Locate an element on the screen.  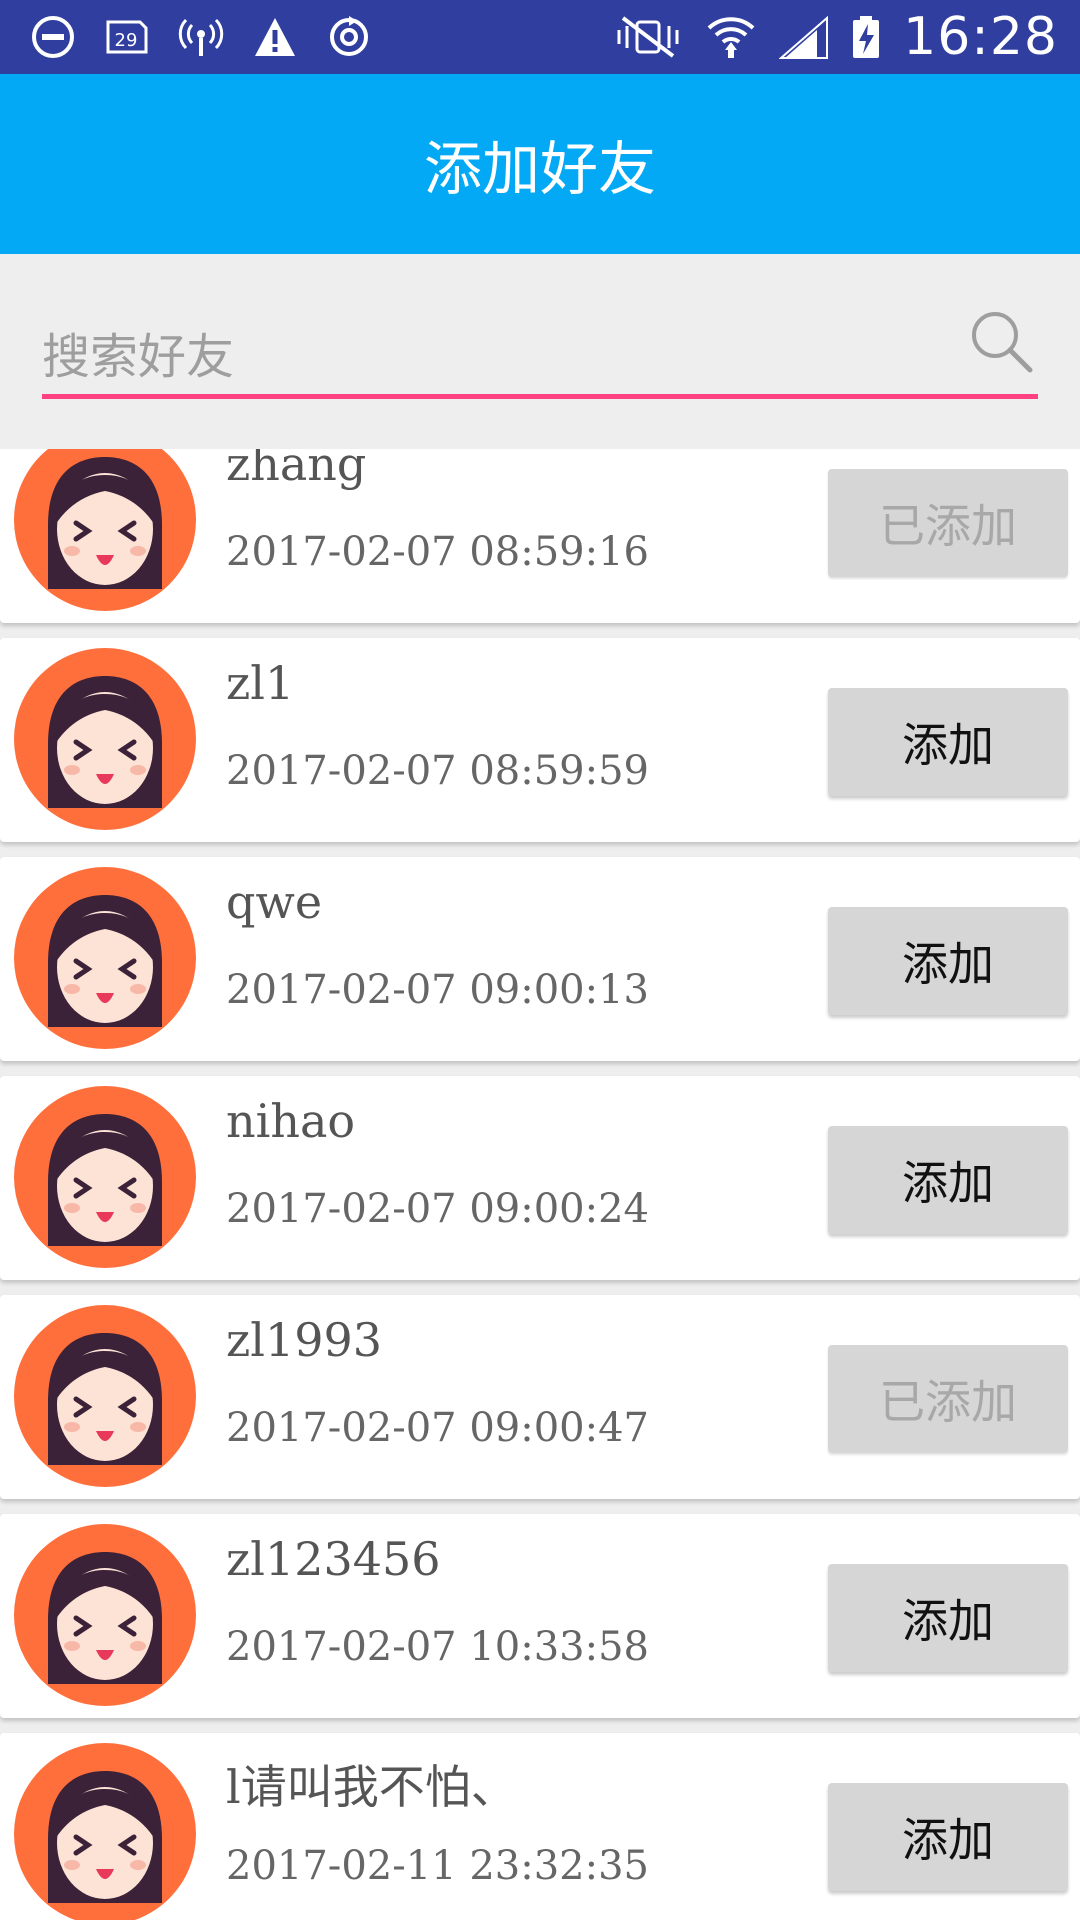
friend-timestamp: 2017-02-07 09:00:13 is located at coordinates (437, 990).